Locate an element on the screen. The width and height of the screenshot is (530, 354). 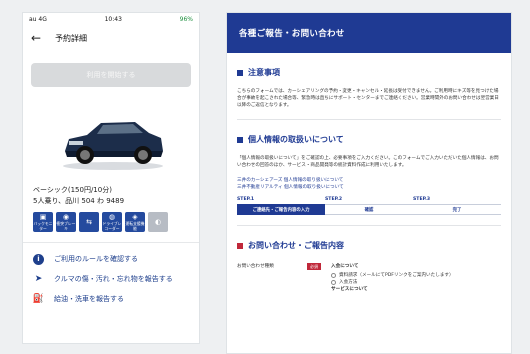
page-title: 予約詳細 is located at coordinates (71, 38).